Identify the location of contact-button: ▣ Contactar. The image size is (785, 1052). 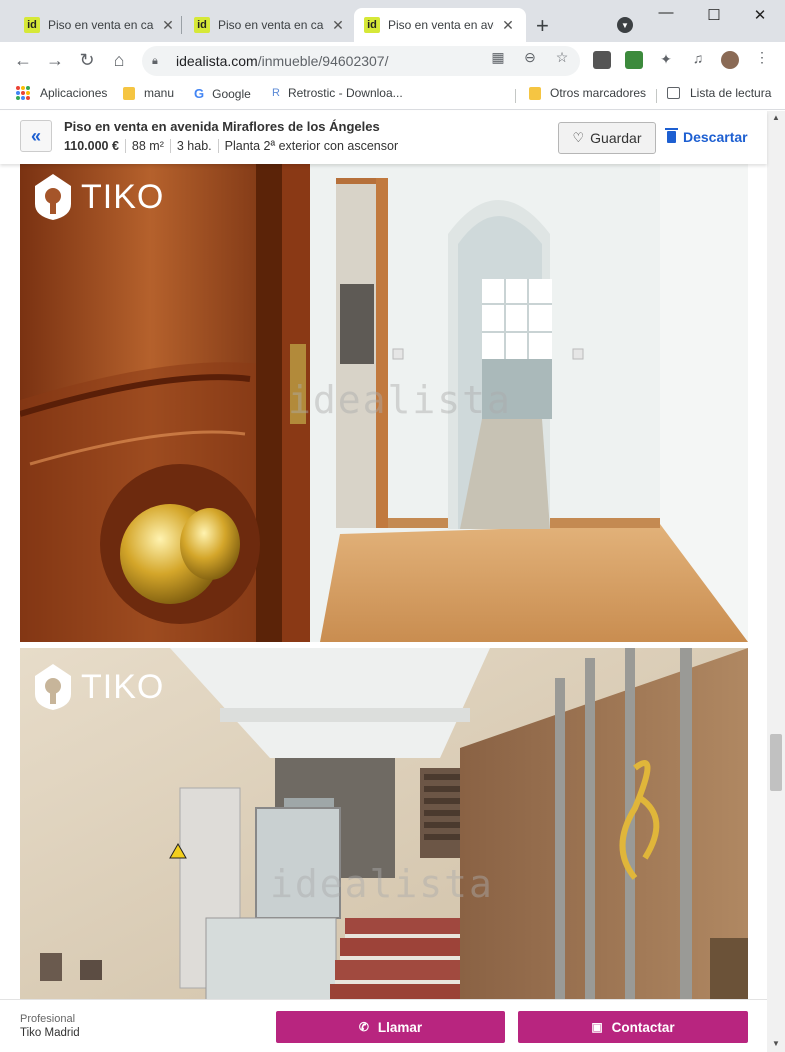
(633, 1027).